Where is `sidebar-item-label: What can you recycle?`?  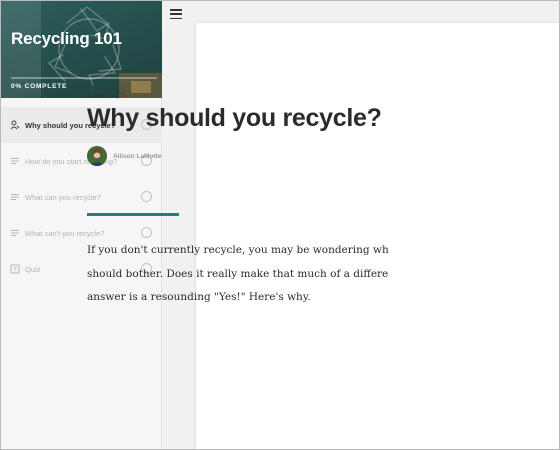
sidebar-item-label: What can you recycle? is located at coordinates (63, 197).